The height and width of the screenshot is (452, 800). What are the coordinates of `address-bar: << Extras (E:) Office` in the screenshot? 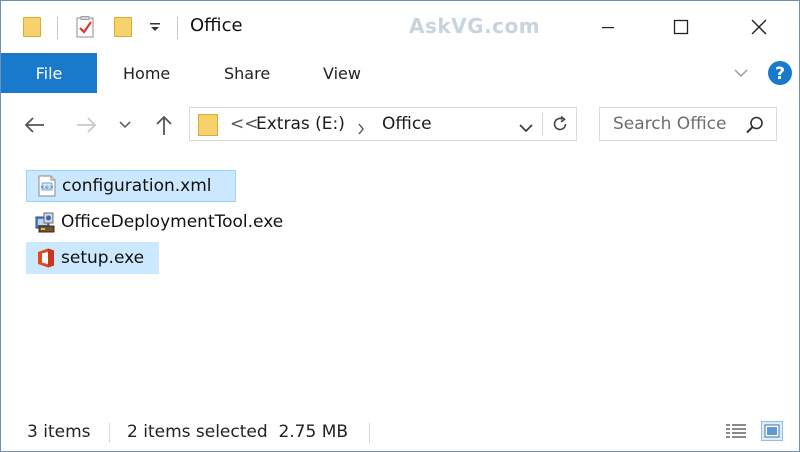 It's located at (383, 124).